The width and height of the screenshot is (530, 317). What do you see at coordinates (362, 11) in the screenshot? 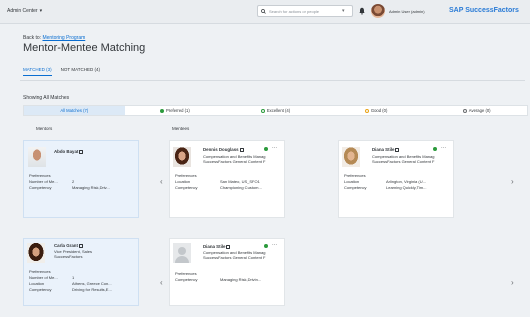
I see `notification-bell-icon` at bounding box center [362, 11].